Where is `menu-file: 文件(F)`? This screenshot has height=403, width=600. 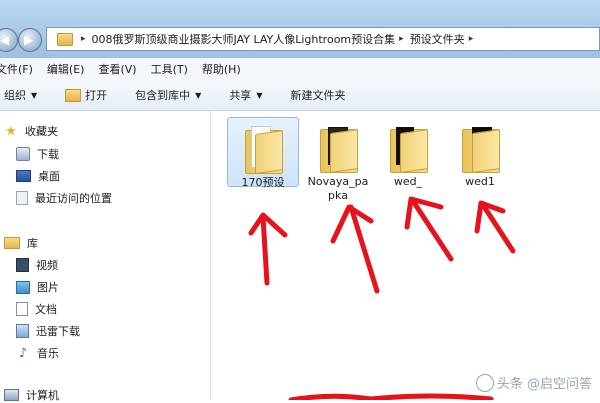
menu-file: 文件(F) is located at coordinates (16, 69).